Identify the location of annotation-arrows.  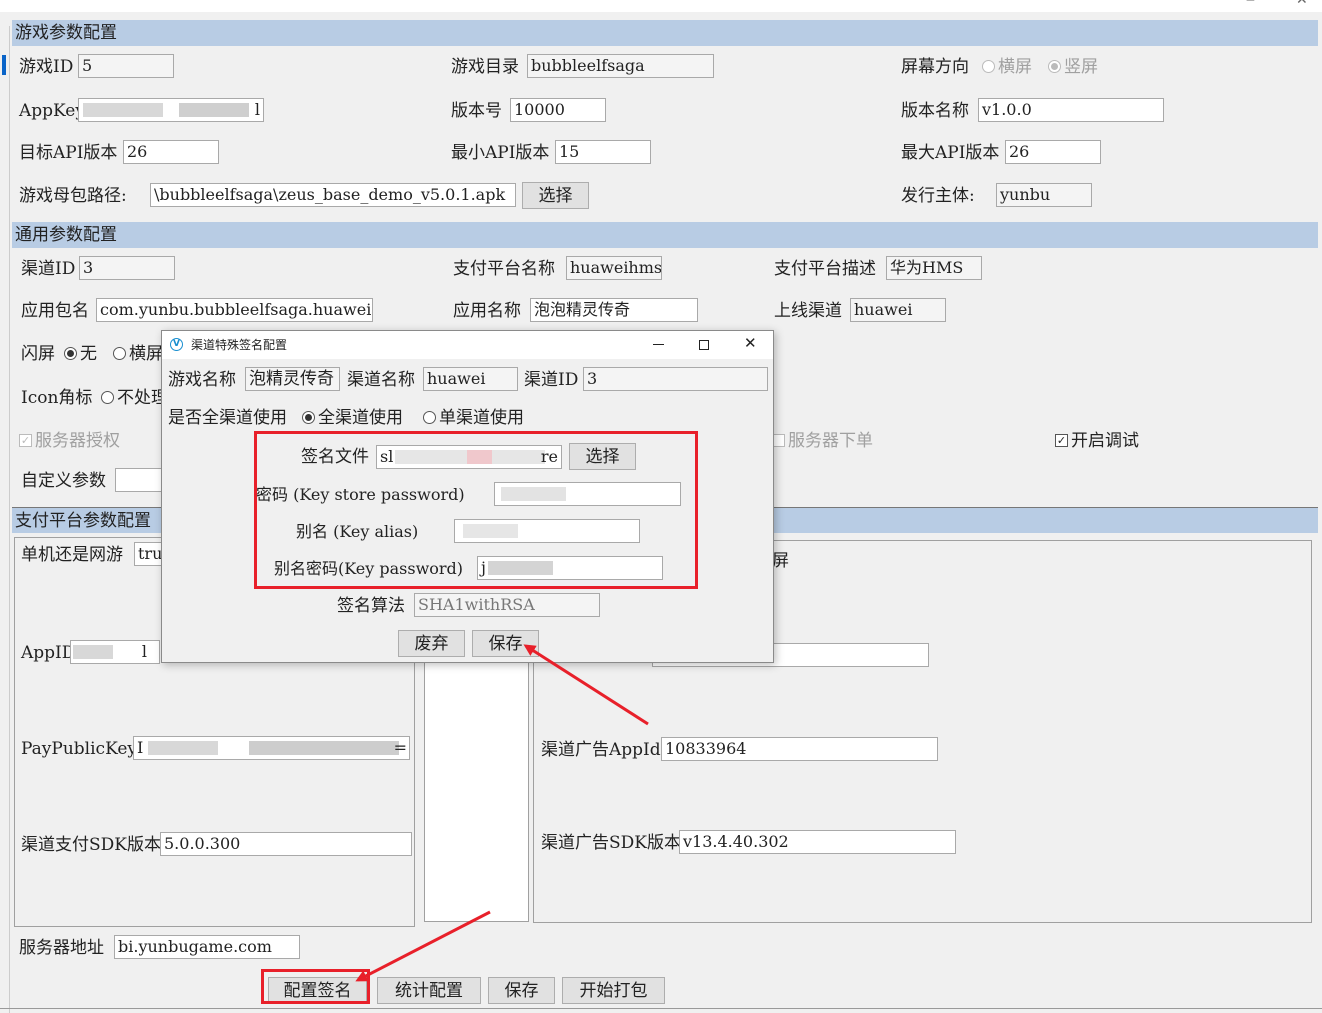
(502, 813).